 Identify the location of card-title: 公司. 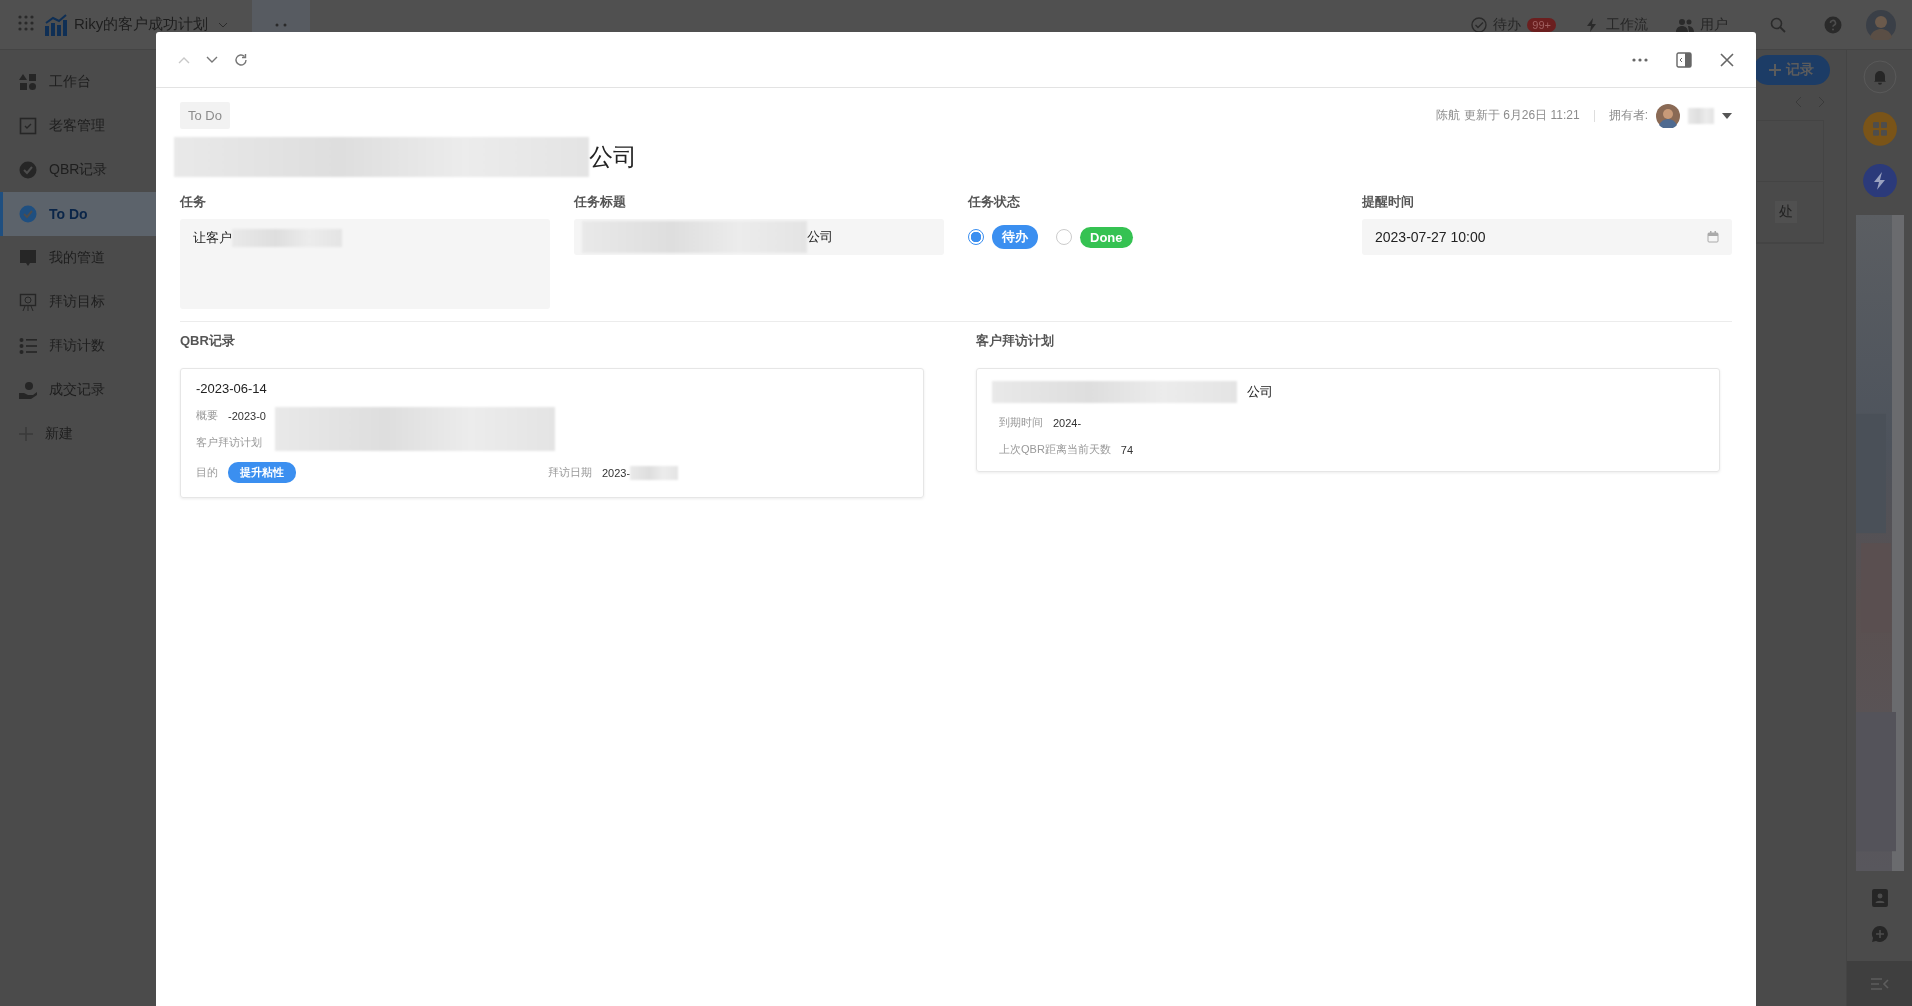
(1260, 392).